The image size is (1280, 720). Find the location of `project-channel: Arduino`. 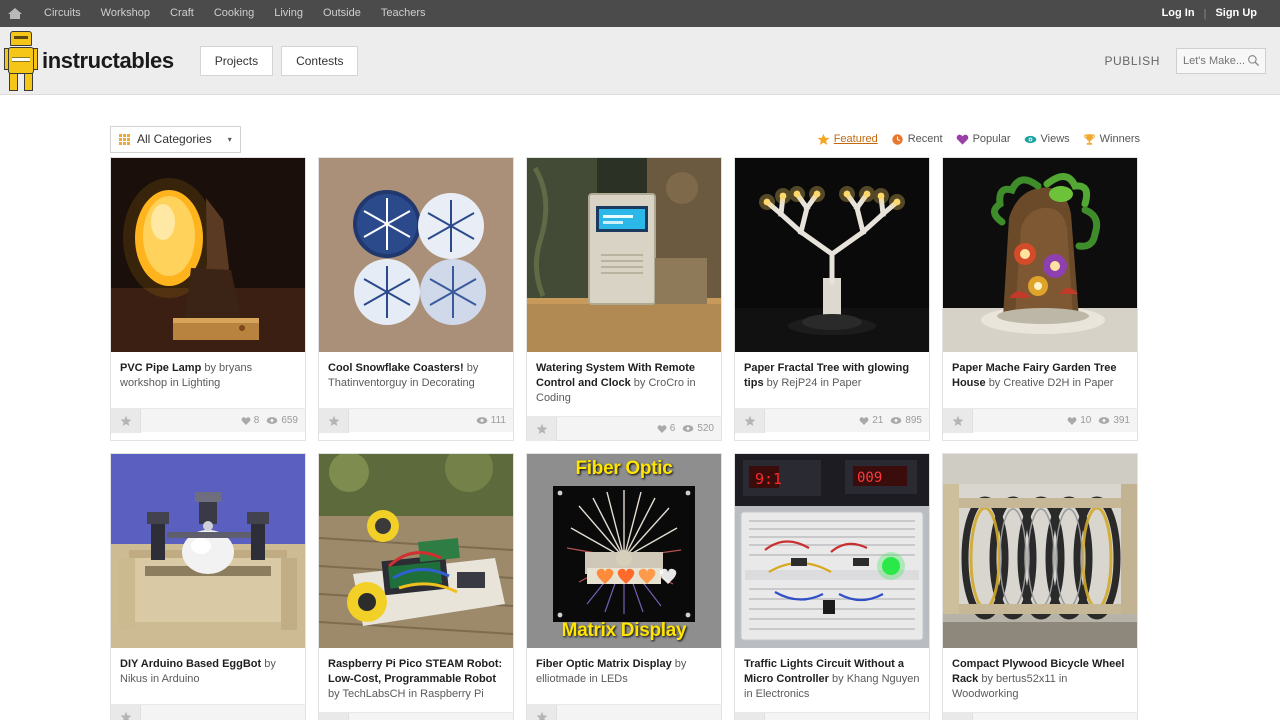

project-channel: Arduino is located at coordinates (181, 679).